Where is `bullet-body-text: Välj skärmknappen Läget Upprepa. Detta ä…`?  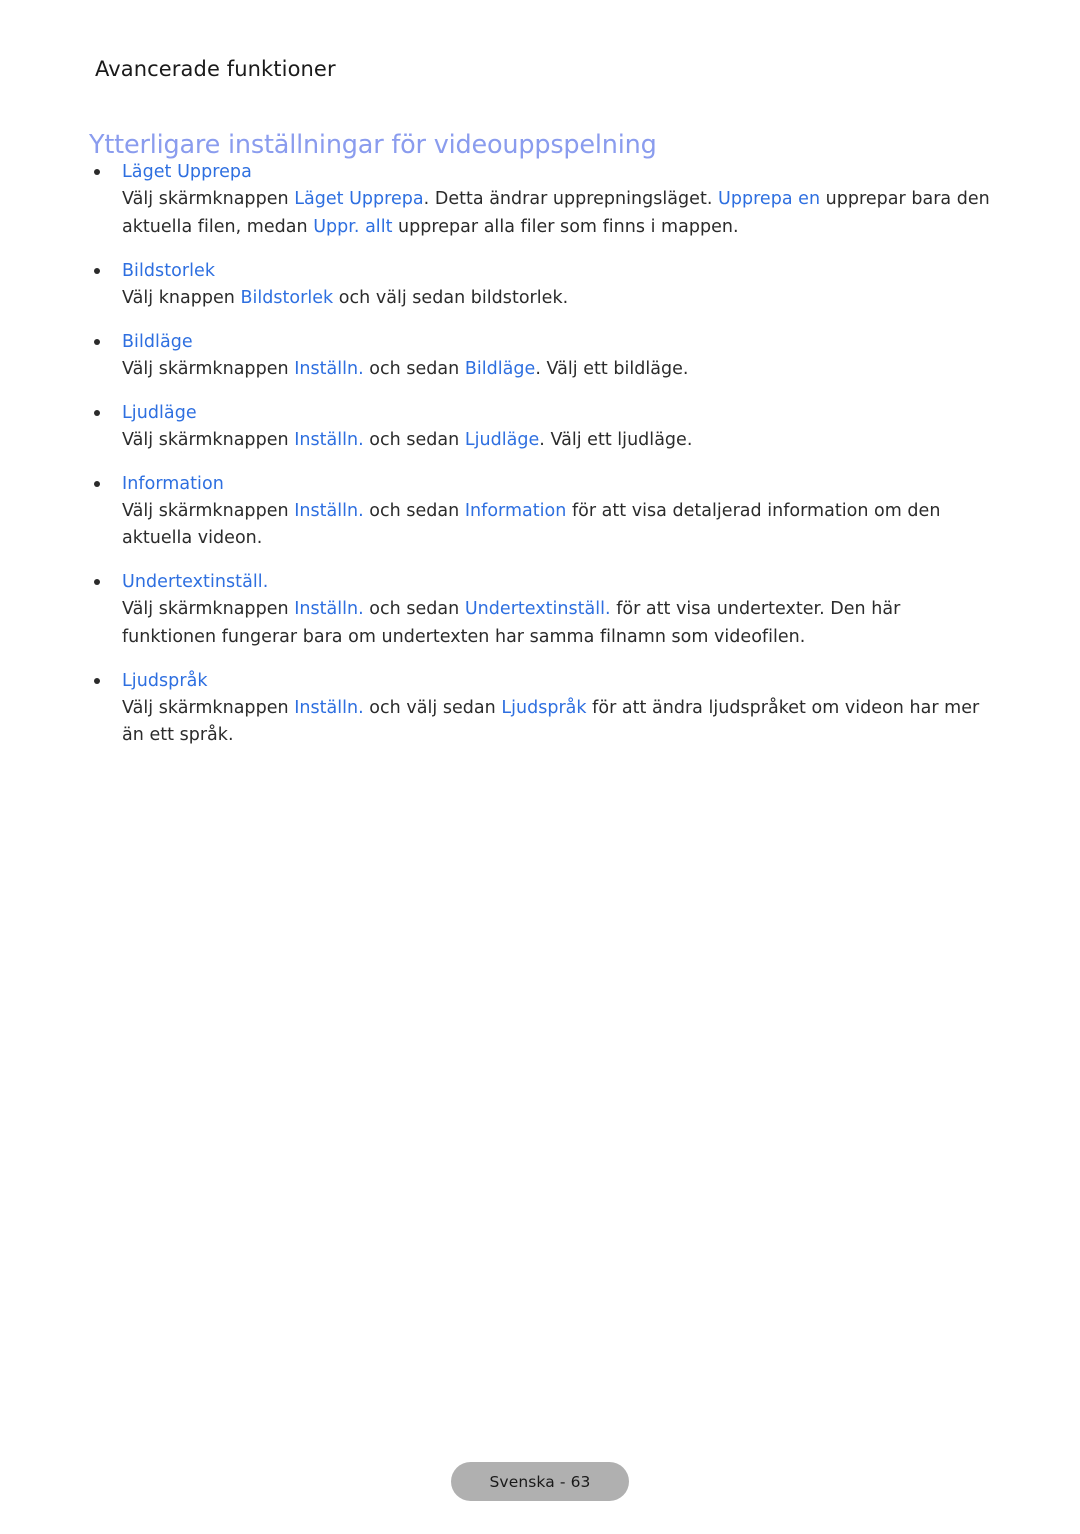
bullet-body-text: Välj skärmknappen Läget Upprepa. Detta ä… is located at coordinates (541, 213).